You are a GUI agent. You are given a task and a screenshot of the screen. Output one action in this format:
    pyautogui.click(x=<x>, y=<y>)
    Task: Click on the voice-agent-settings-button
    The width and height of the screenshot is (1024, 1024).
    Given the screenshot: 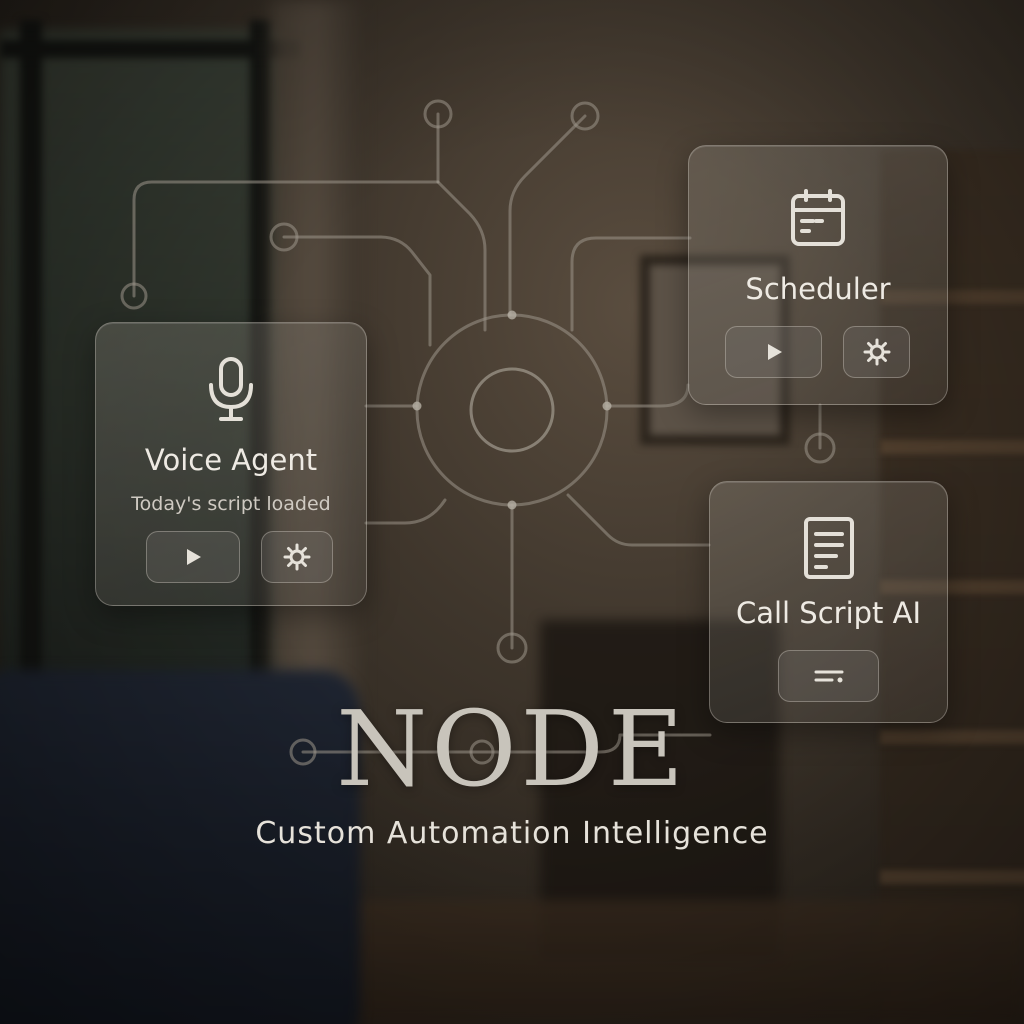 What is the action you would take?
    pyautogui.click(x=297, y=557)
    